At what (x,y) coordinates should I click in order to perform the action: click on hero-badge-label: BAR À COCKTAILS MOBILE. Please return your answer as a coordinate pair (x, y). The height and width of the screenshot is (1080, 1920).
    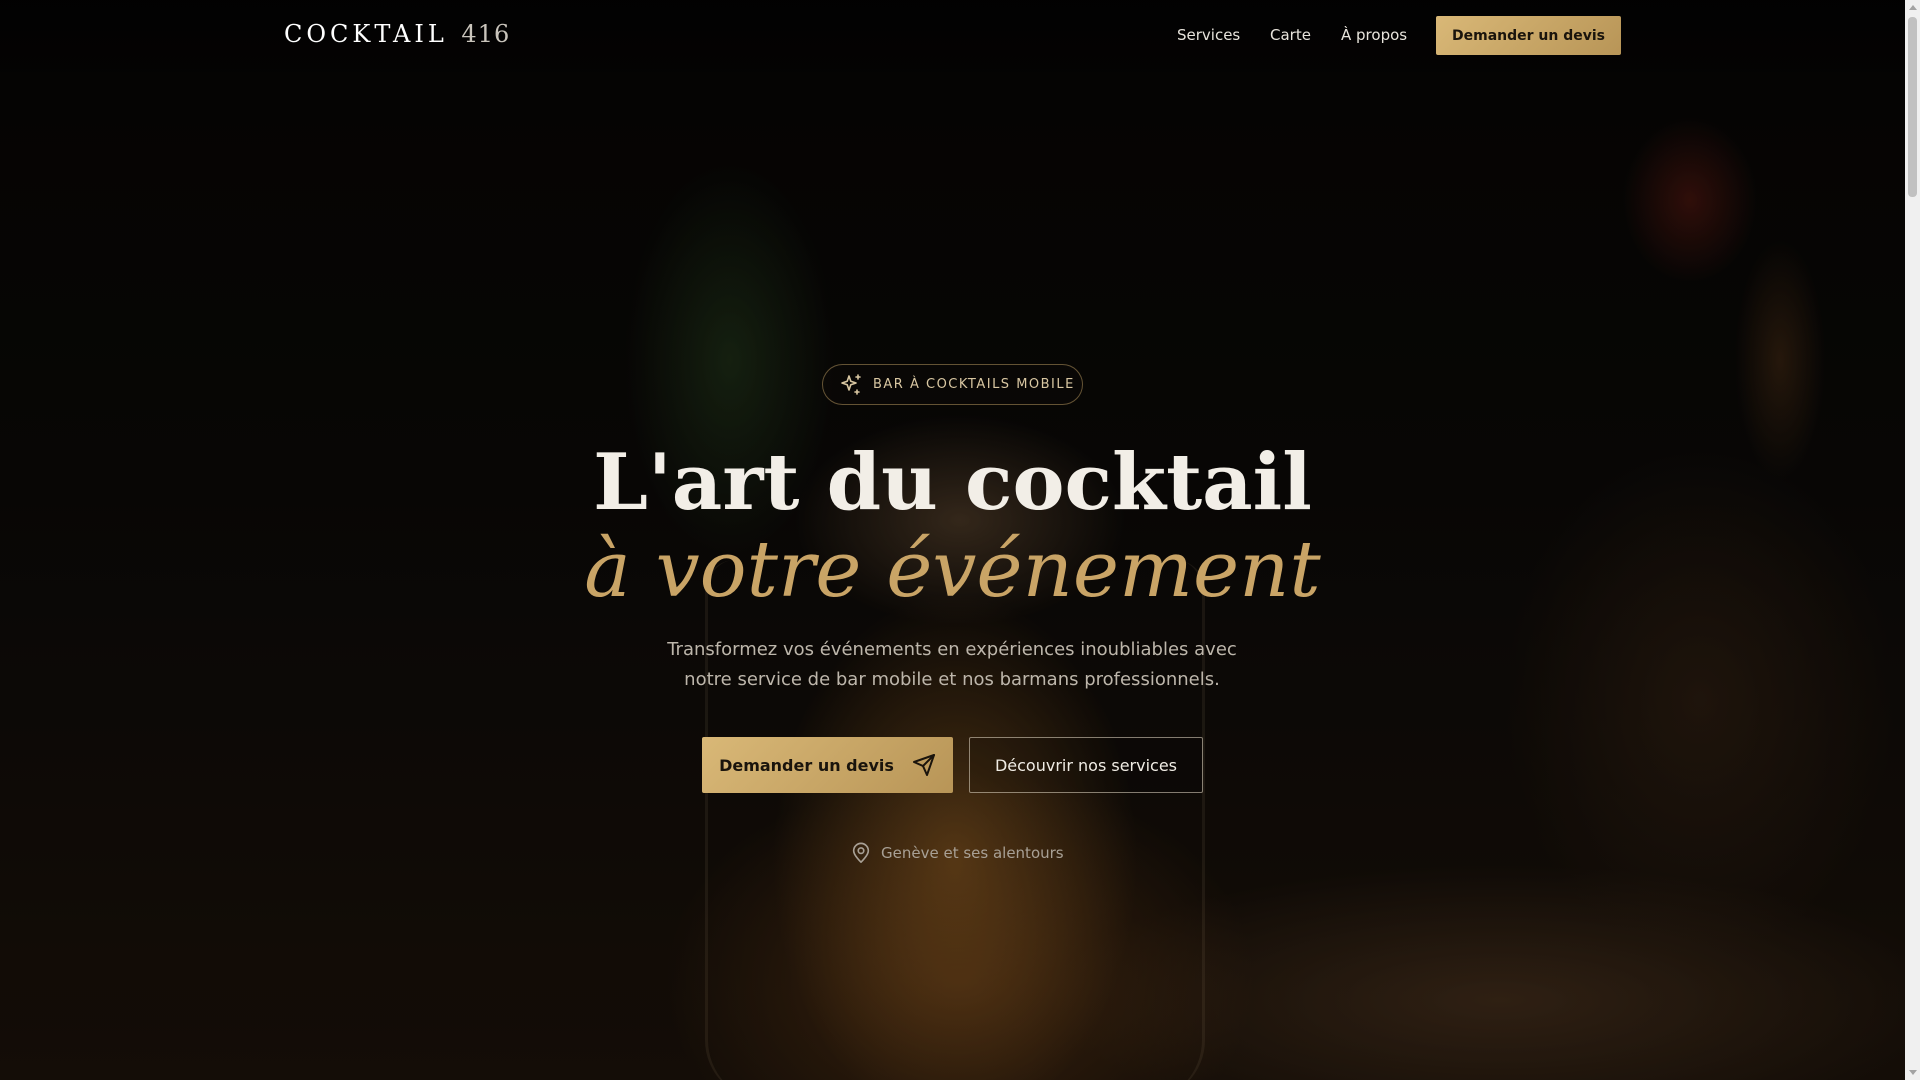
    Looking at the image, I should click on (974, 384).